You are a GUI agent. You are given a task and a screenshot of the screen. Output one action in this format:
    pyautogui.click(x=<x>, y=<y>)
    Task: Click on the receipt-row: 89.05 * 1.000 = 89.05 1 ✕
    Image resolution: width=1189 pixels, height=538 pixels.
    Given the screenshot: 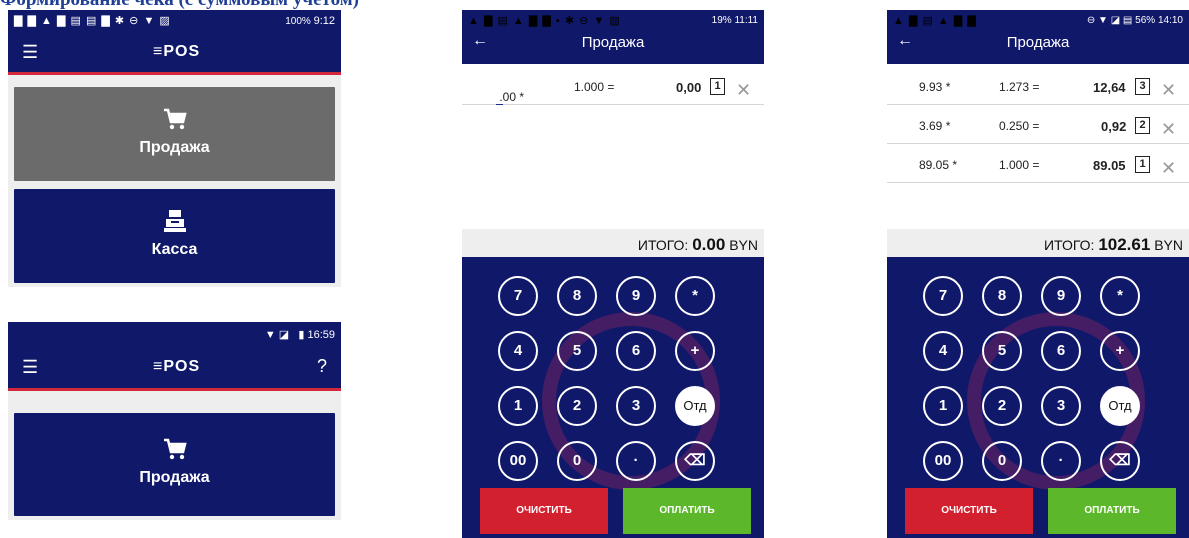 What is the action you would take?
    pyautogui.click(x=1038, y=165)
    